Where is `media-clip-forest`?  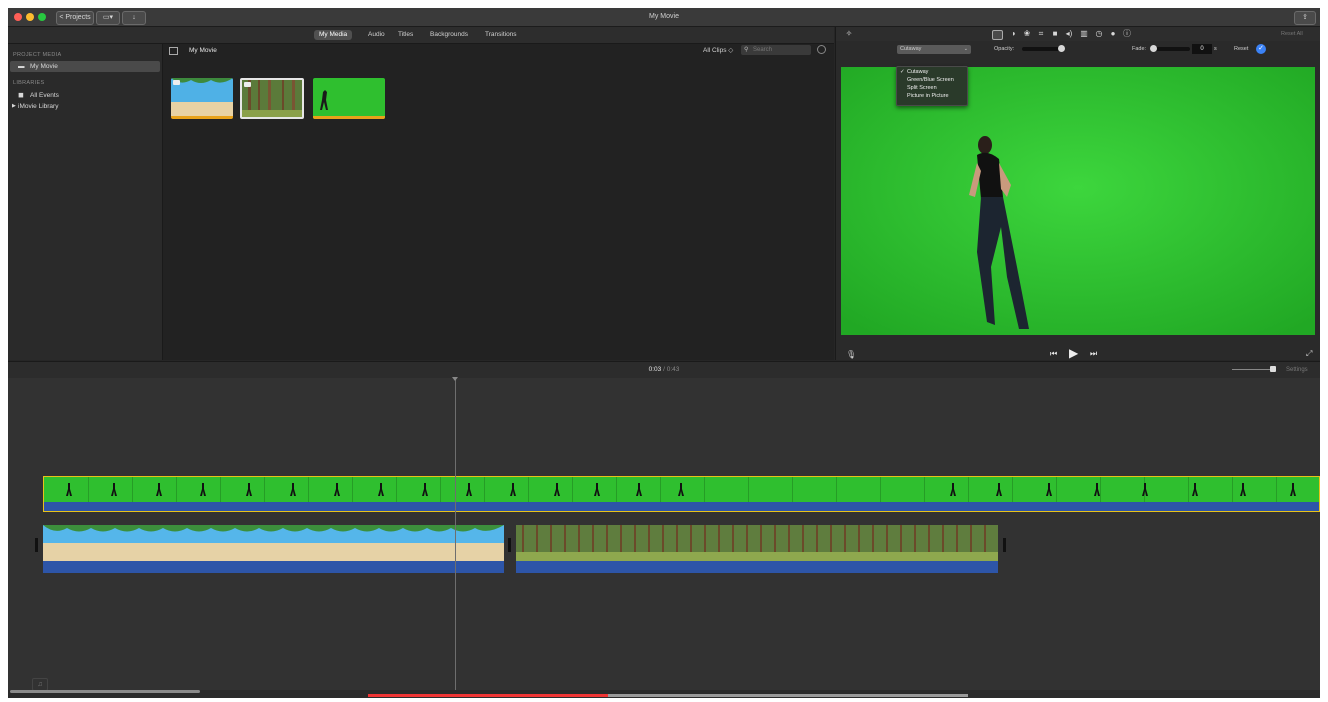 media-clip-forest is located at coordinates (272, 98).